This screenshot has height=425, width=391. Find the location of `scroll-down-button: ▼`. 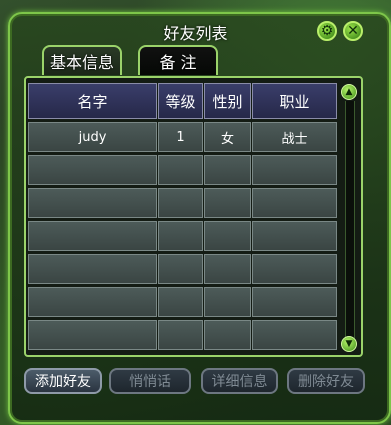

scroll-down-button: ▼ is located at coordinates (349, 344).